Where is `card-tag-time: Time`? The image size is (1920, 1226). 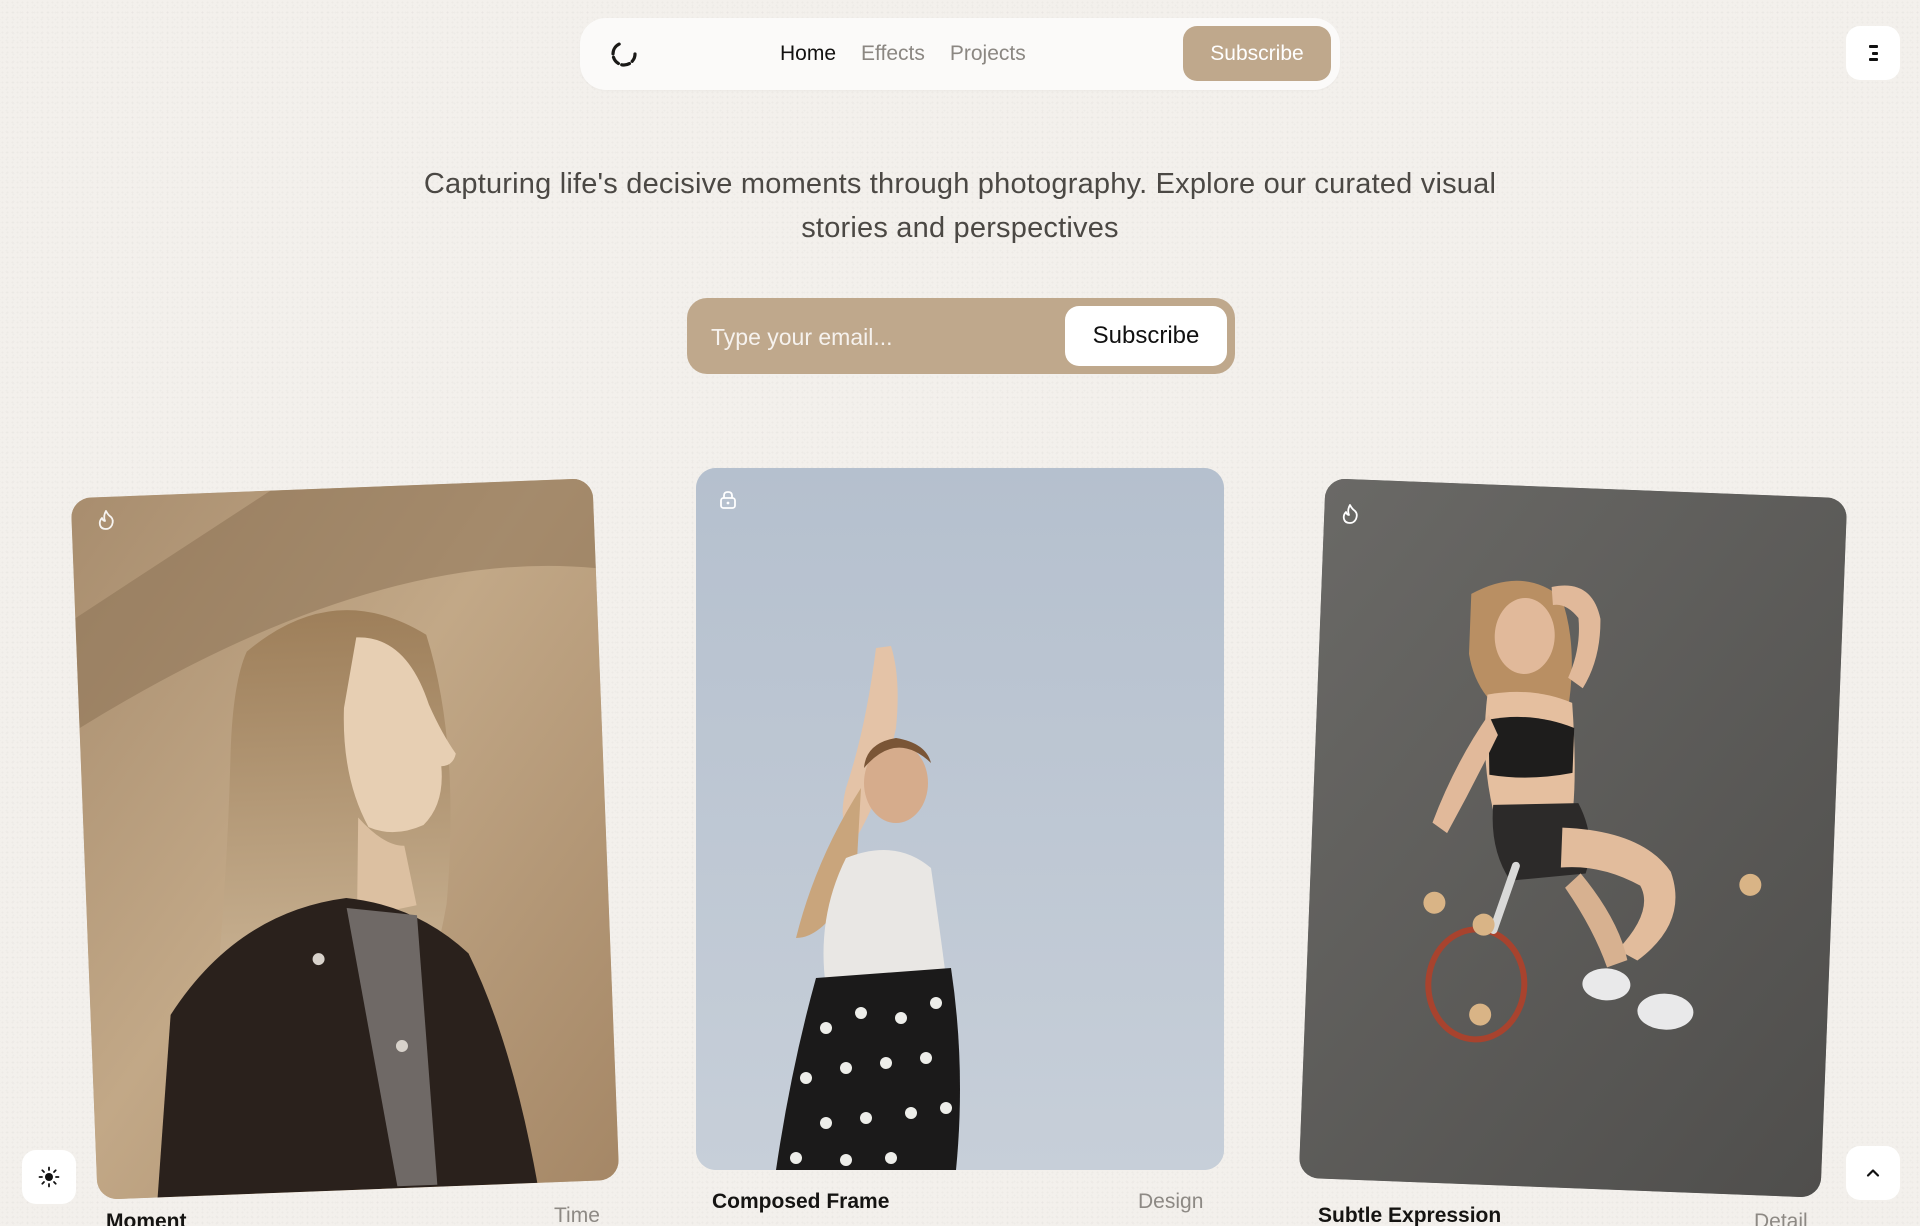 card-tag-time: Time is located at coordinates (577, 1215).